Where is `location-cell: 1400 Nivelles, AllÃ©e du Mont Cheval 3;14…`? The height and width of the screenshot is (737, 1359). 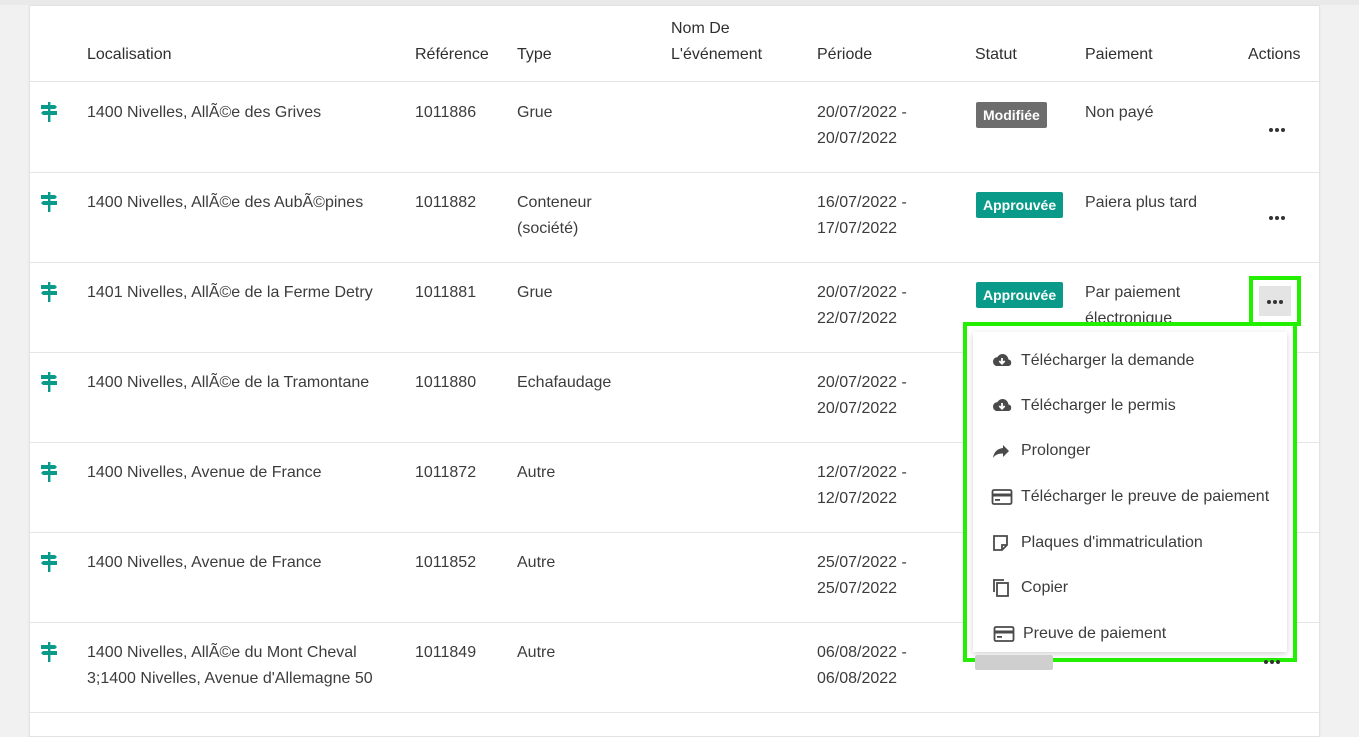
location-cell: 1400 Nivelles, AllÃ©e du Mont Cheval 3;14… is located at coordinates (230, 666).